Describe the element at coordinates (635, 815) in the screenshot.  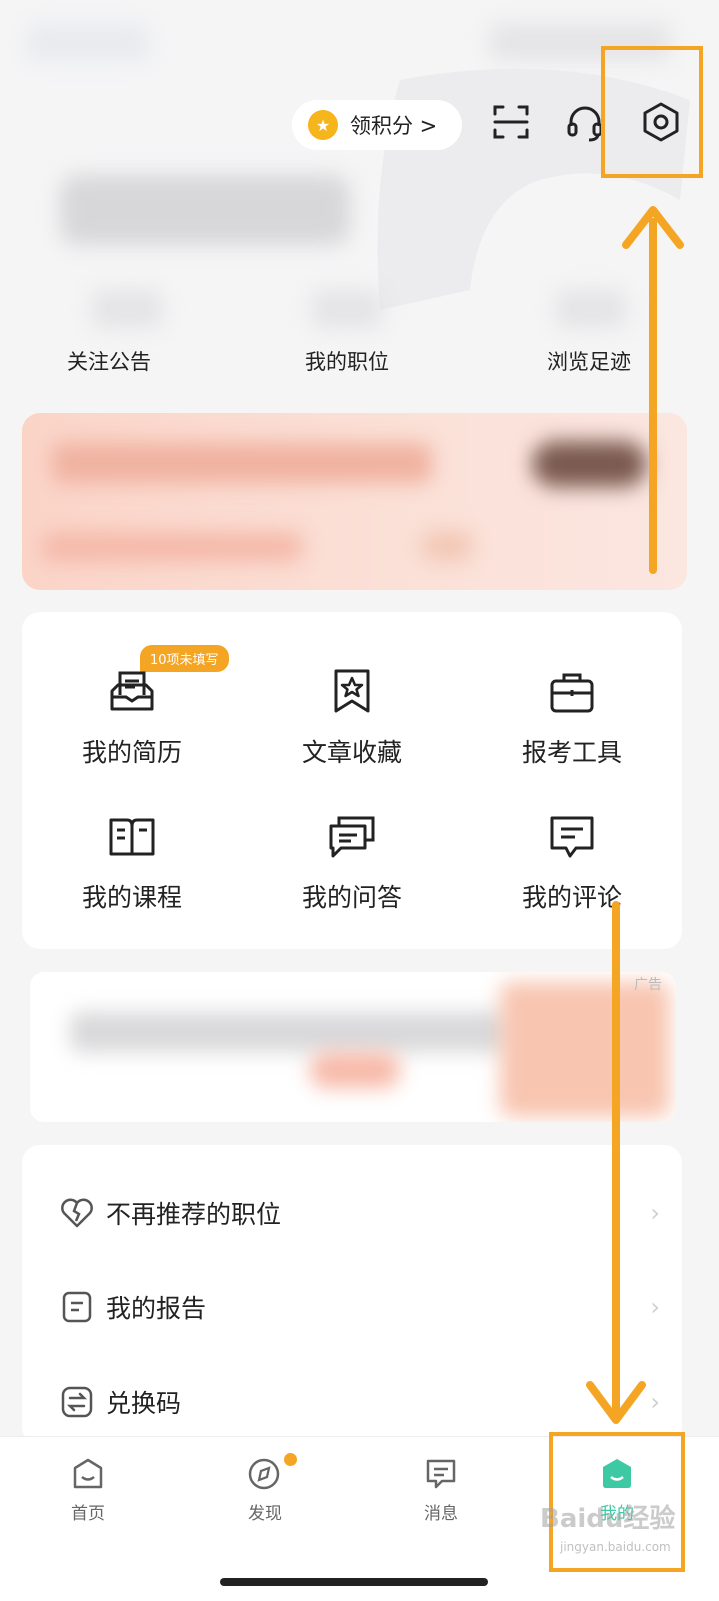
I see `annotation-arrows` at that location.